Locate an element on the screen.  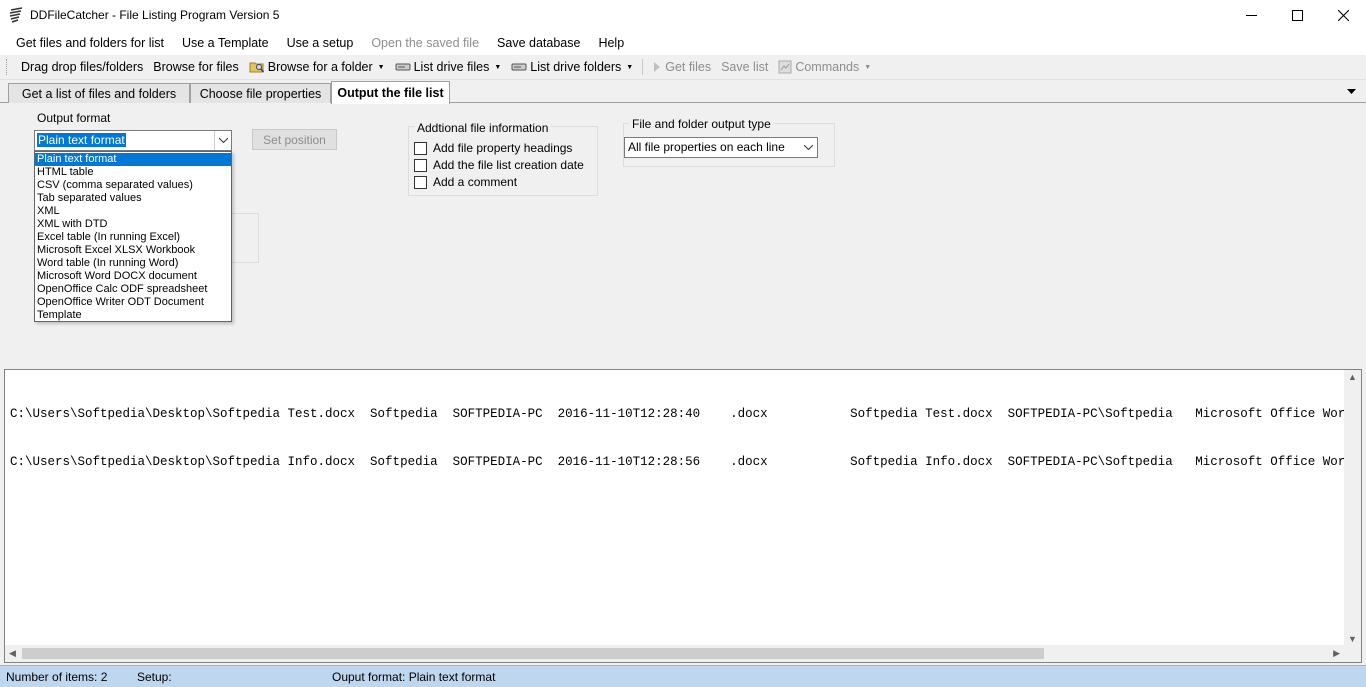
close-button is located at coordinates (1343, 15).